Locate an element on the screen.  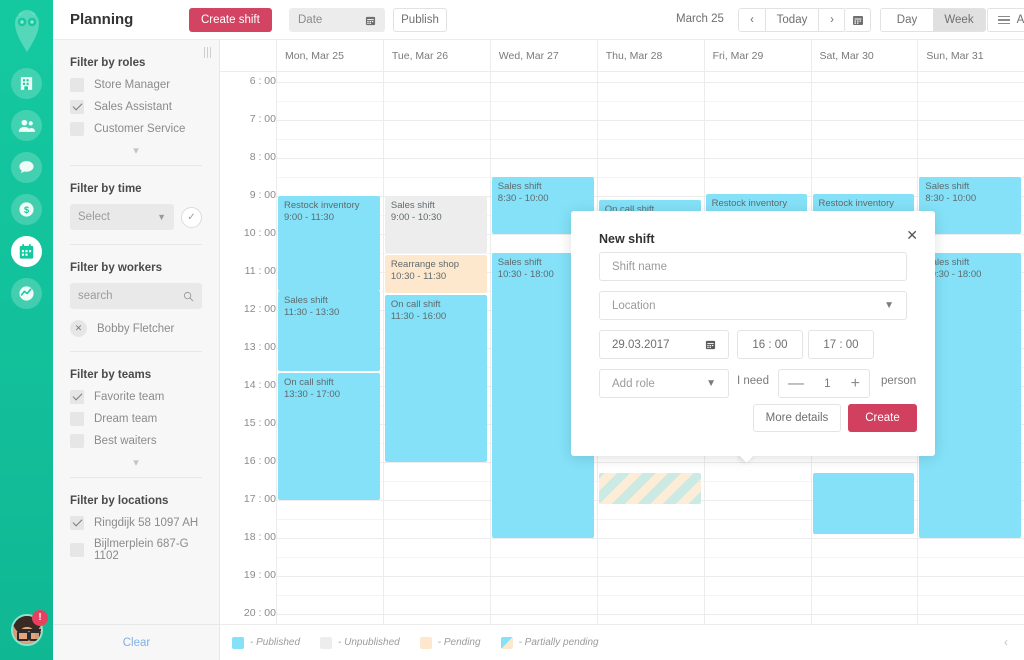
time-select-value: Select is located at coordinates (94, 217).